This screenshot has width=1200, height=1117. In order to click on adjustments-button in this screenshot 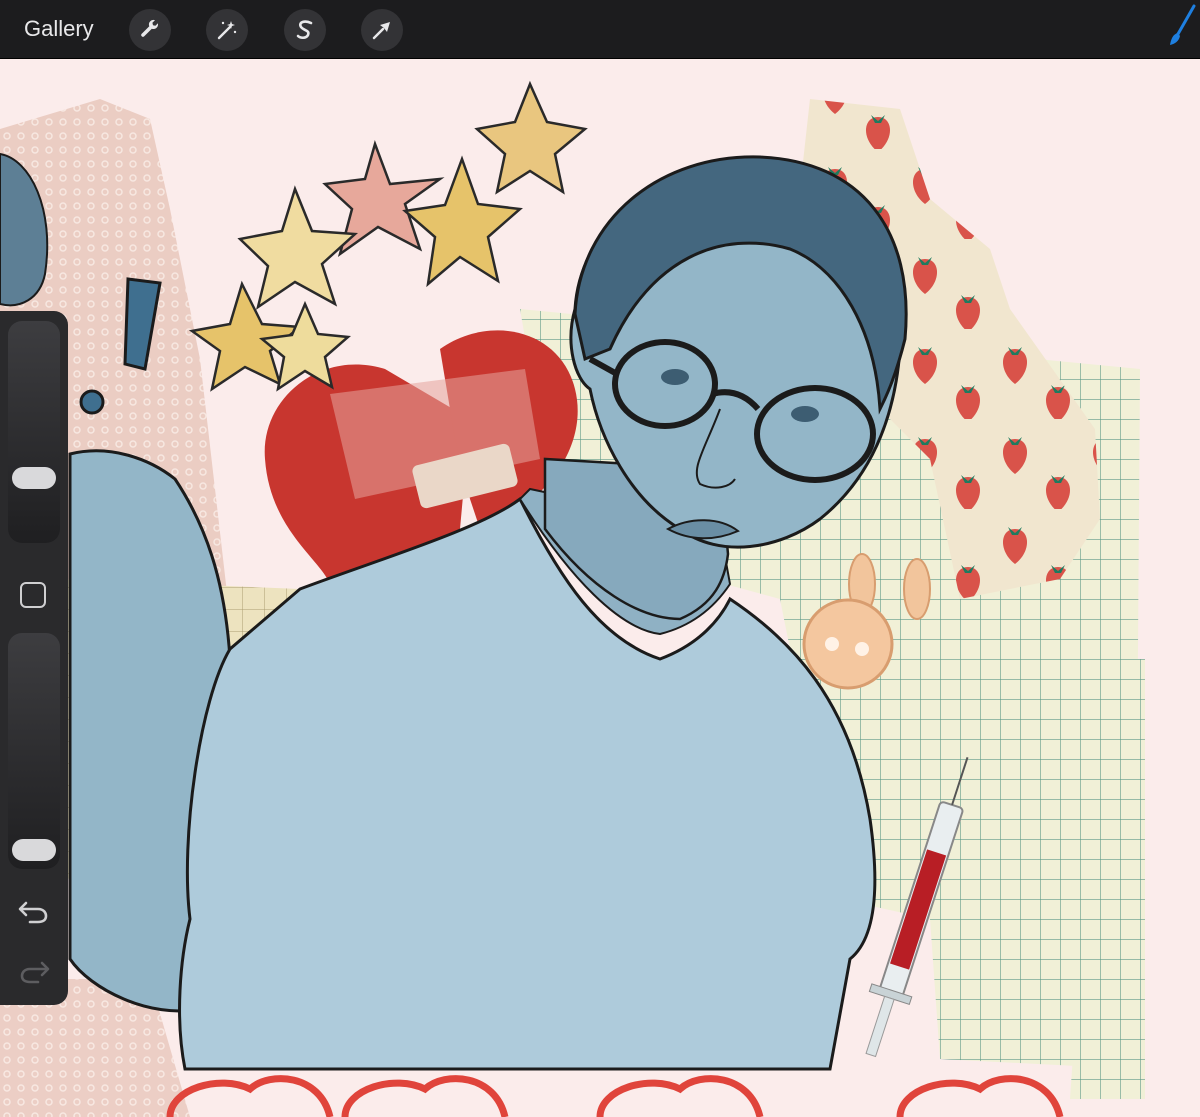, I will do `click(227, 30)`.